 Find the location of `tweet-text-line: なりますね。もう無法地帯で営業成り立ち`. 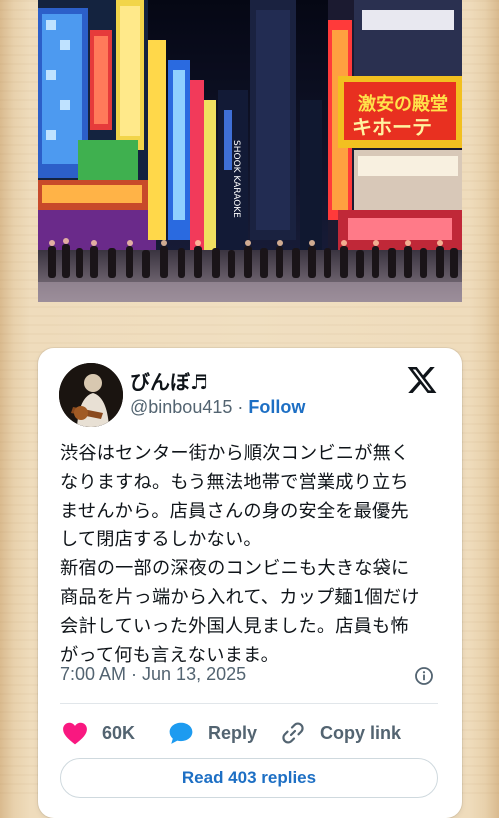

tweet-text-line: なりますね。もう無法地帯で営業成り立ち is located at coordinates (234, 482).